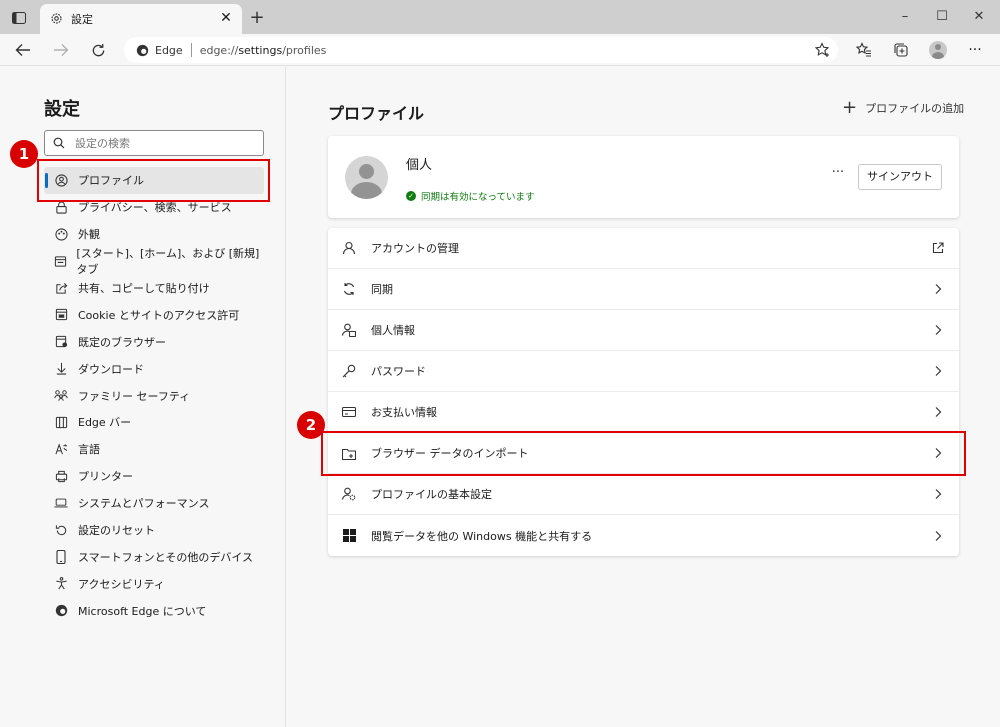 The image size is (1000, 727). Describe the element at coordinates (154, 234) in the screenshot. I see `sidebar-item-appearance: 外観` at that location.